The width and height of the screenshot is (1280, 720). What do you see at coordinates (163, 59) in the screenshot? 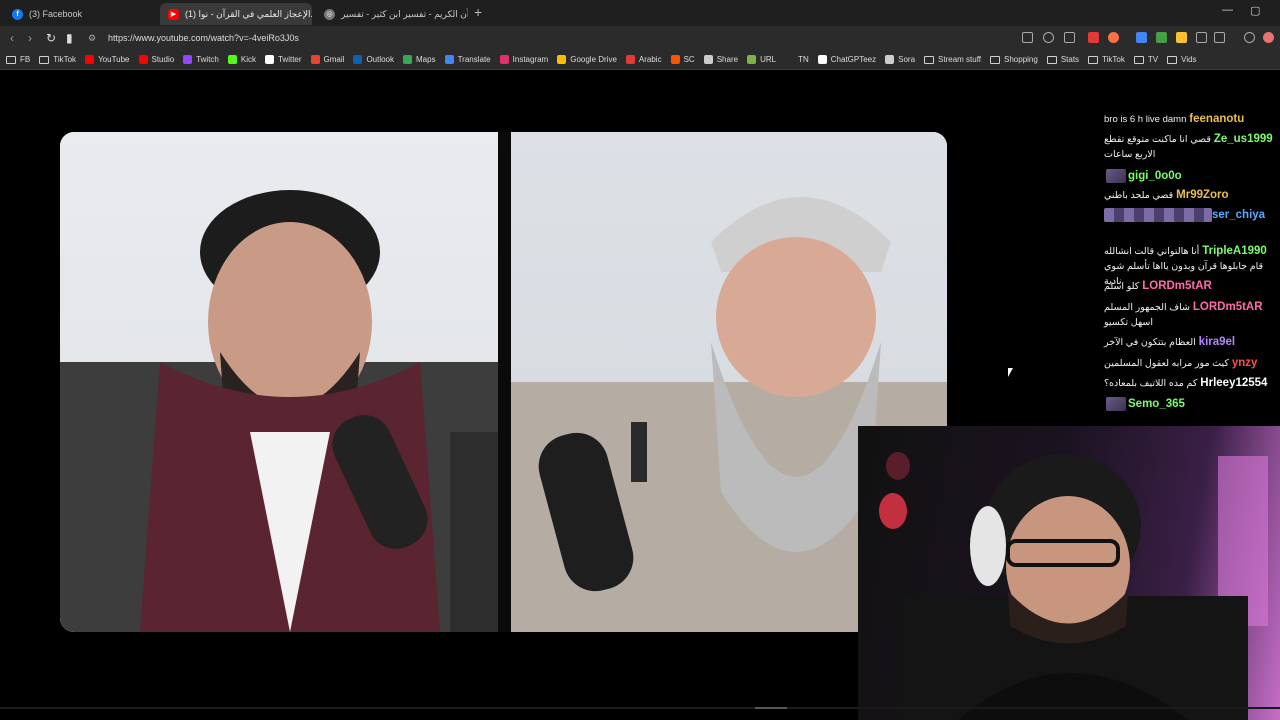
I see `bookmark-label: Studio` at bounding box center [163, 59].